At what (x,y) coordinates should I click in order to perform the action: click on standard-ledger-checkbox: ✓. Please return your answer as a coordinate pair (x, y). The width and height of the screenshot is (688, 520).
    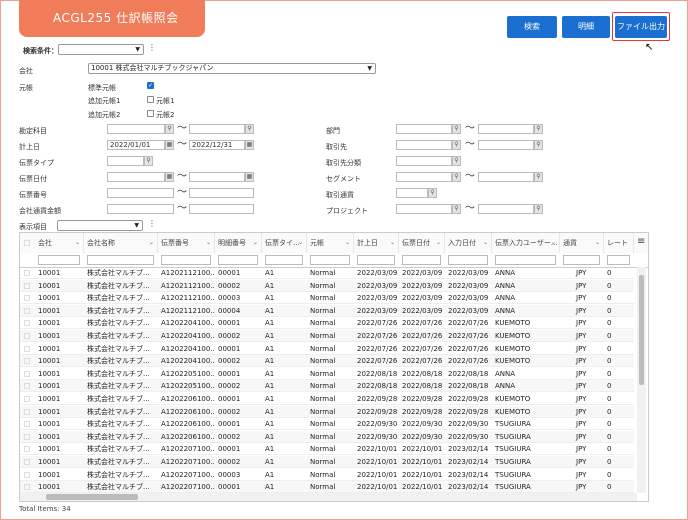
    Looking at the image, I should click on (150, 85).